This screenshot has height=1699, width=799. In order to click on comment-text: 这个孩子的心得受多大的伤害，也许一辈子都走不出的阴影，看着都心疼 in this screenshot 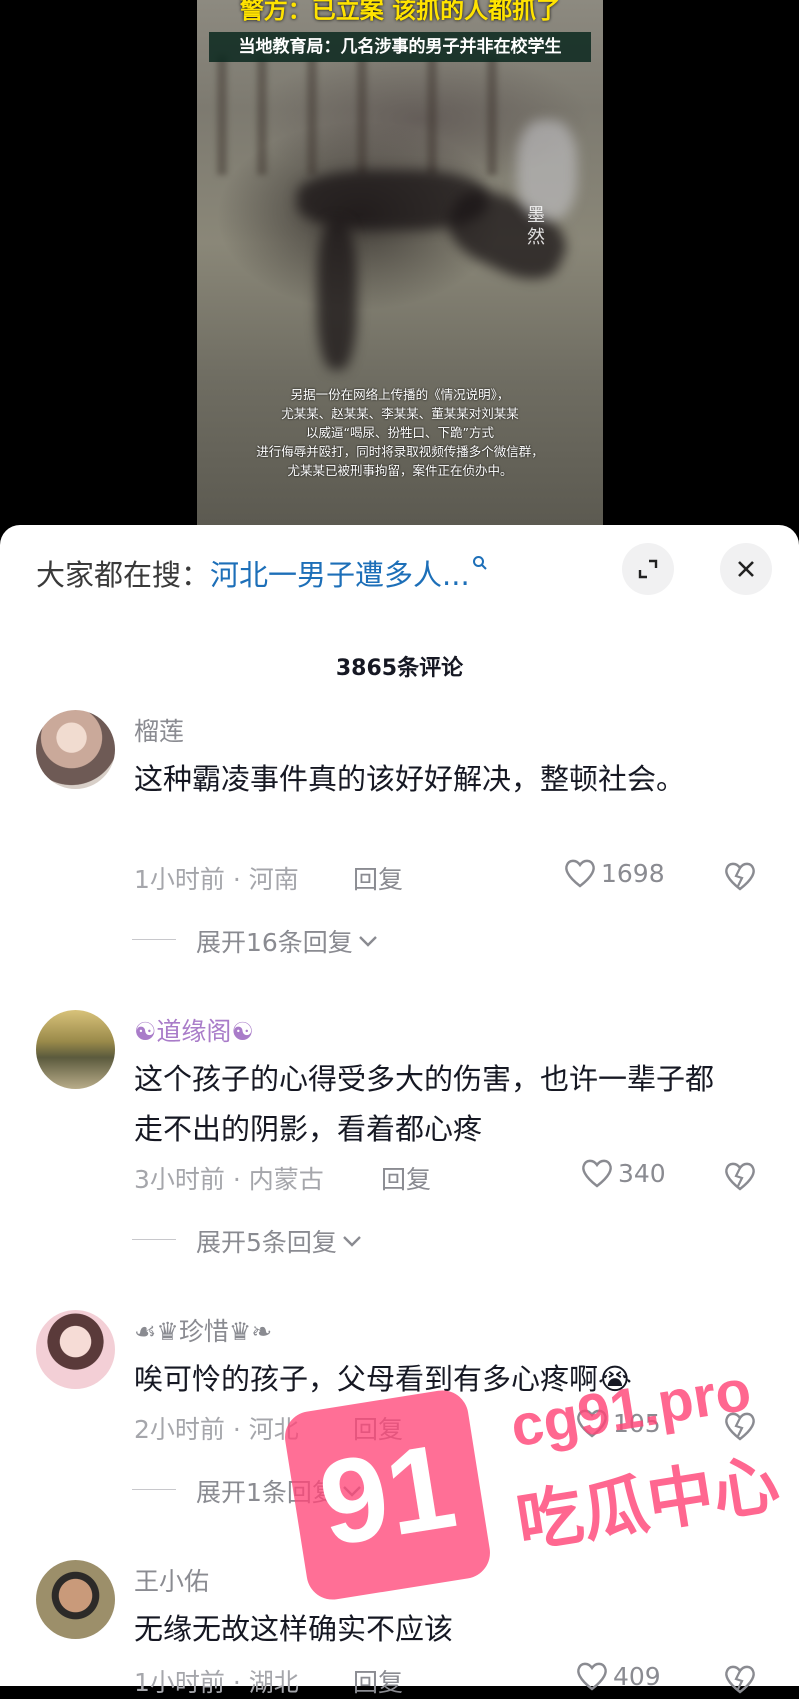, I will do `click(424, 1104)`.